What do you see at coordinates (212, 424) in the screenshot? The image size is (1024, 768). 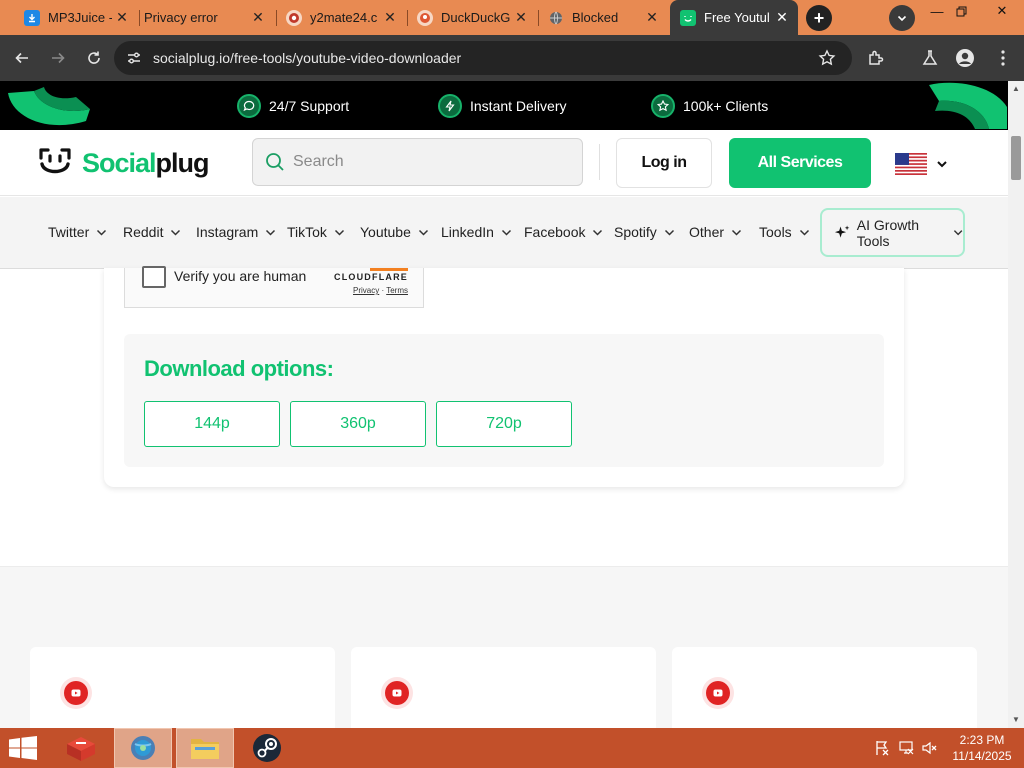 I see `download-144p-button: 144p` at bounding box center [212, 424].